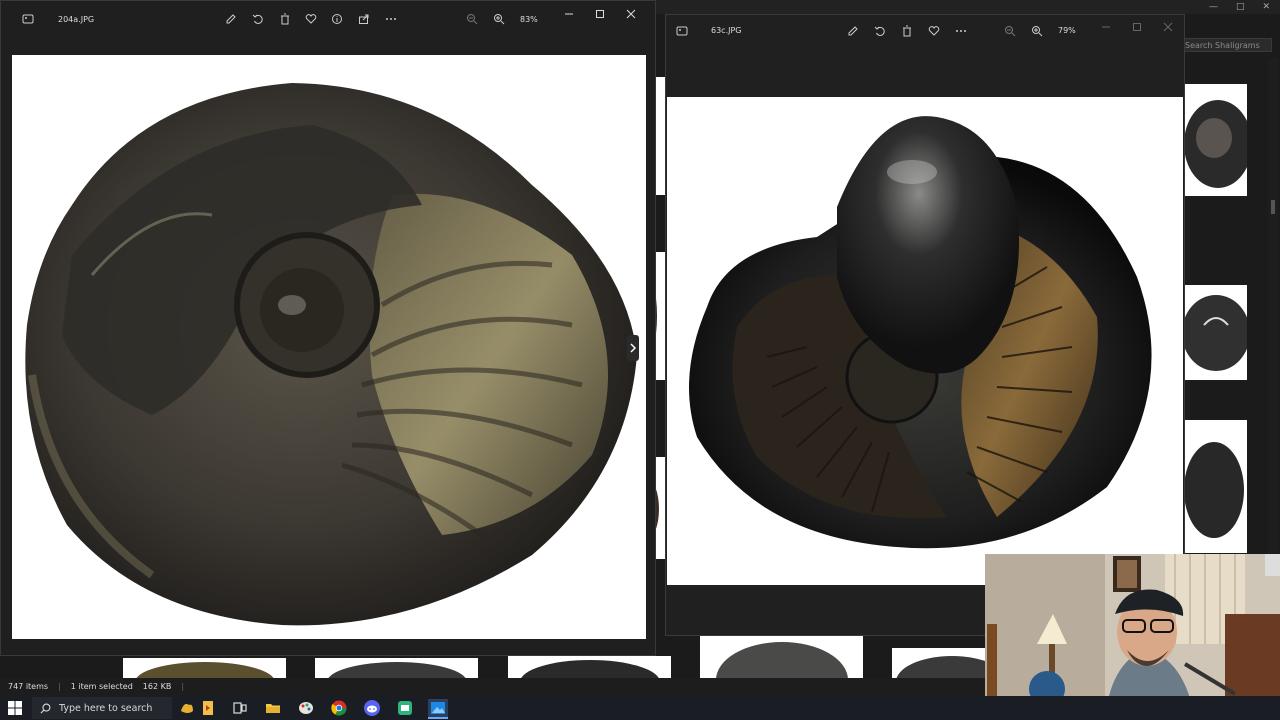 The image size is (1280, 720). What do you see at coordinates (726, 30) in the screenshot?
I see `viewer-filename: 63c.JPG` at bounding box center [726, 30].